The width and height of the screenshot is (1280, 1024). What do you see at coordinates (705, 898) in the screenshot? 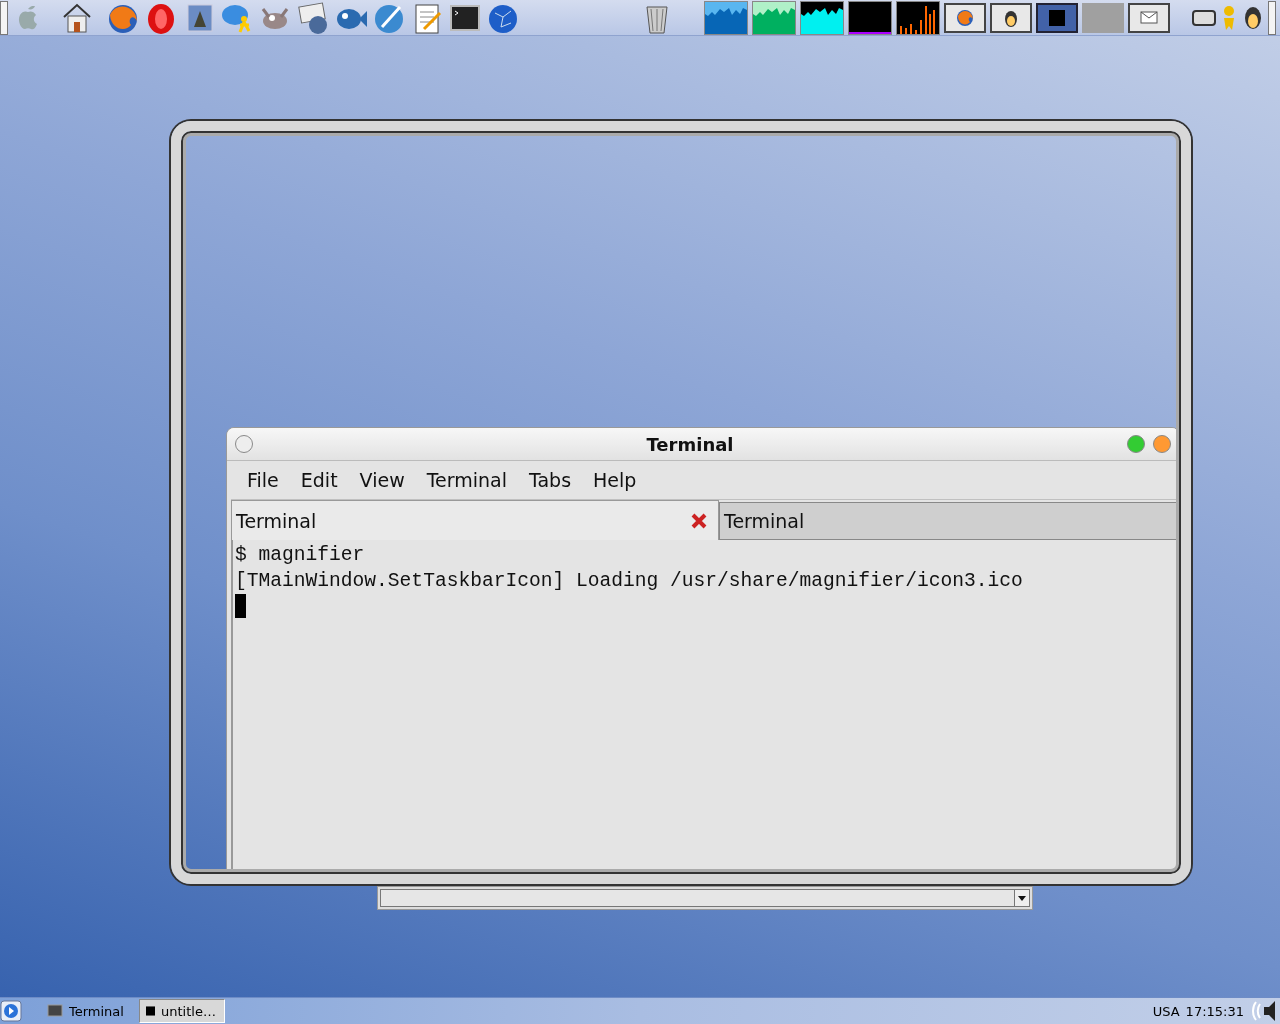
I see `dropdown-field` at bounding box center [705, 898].